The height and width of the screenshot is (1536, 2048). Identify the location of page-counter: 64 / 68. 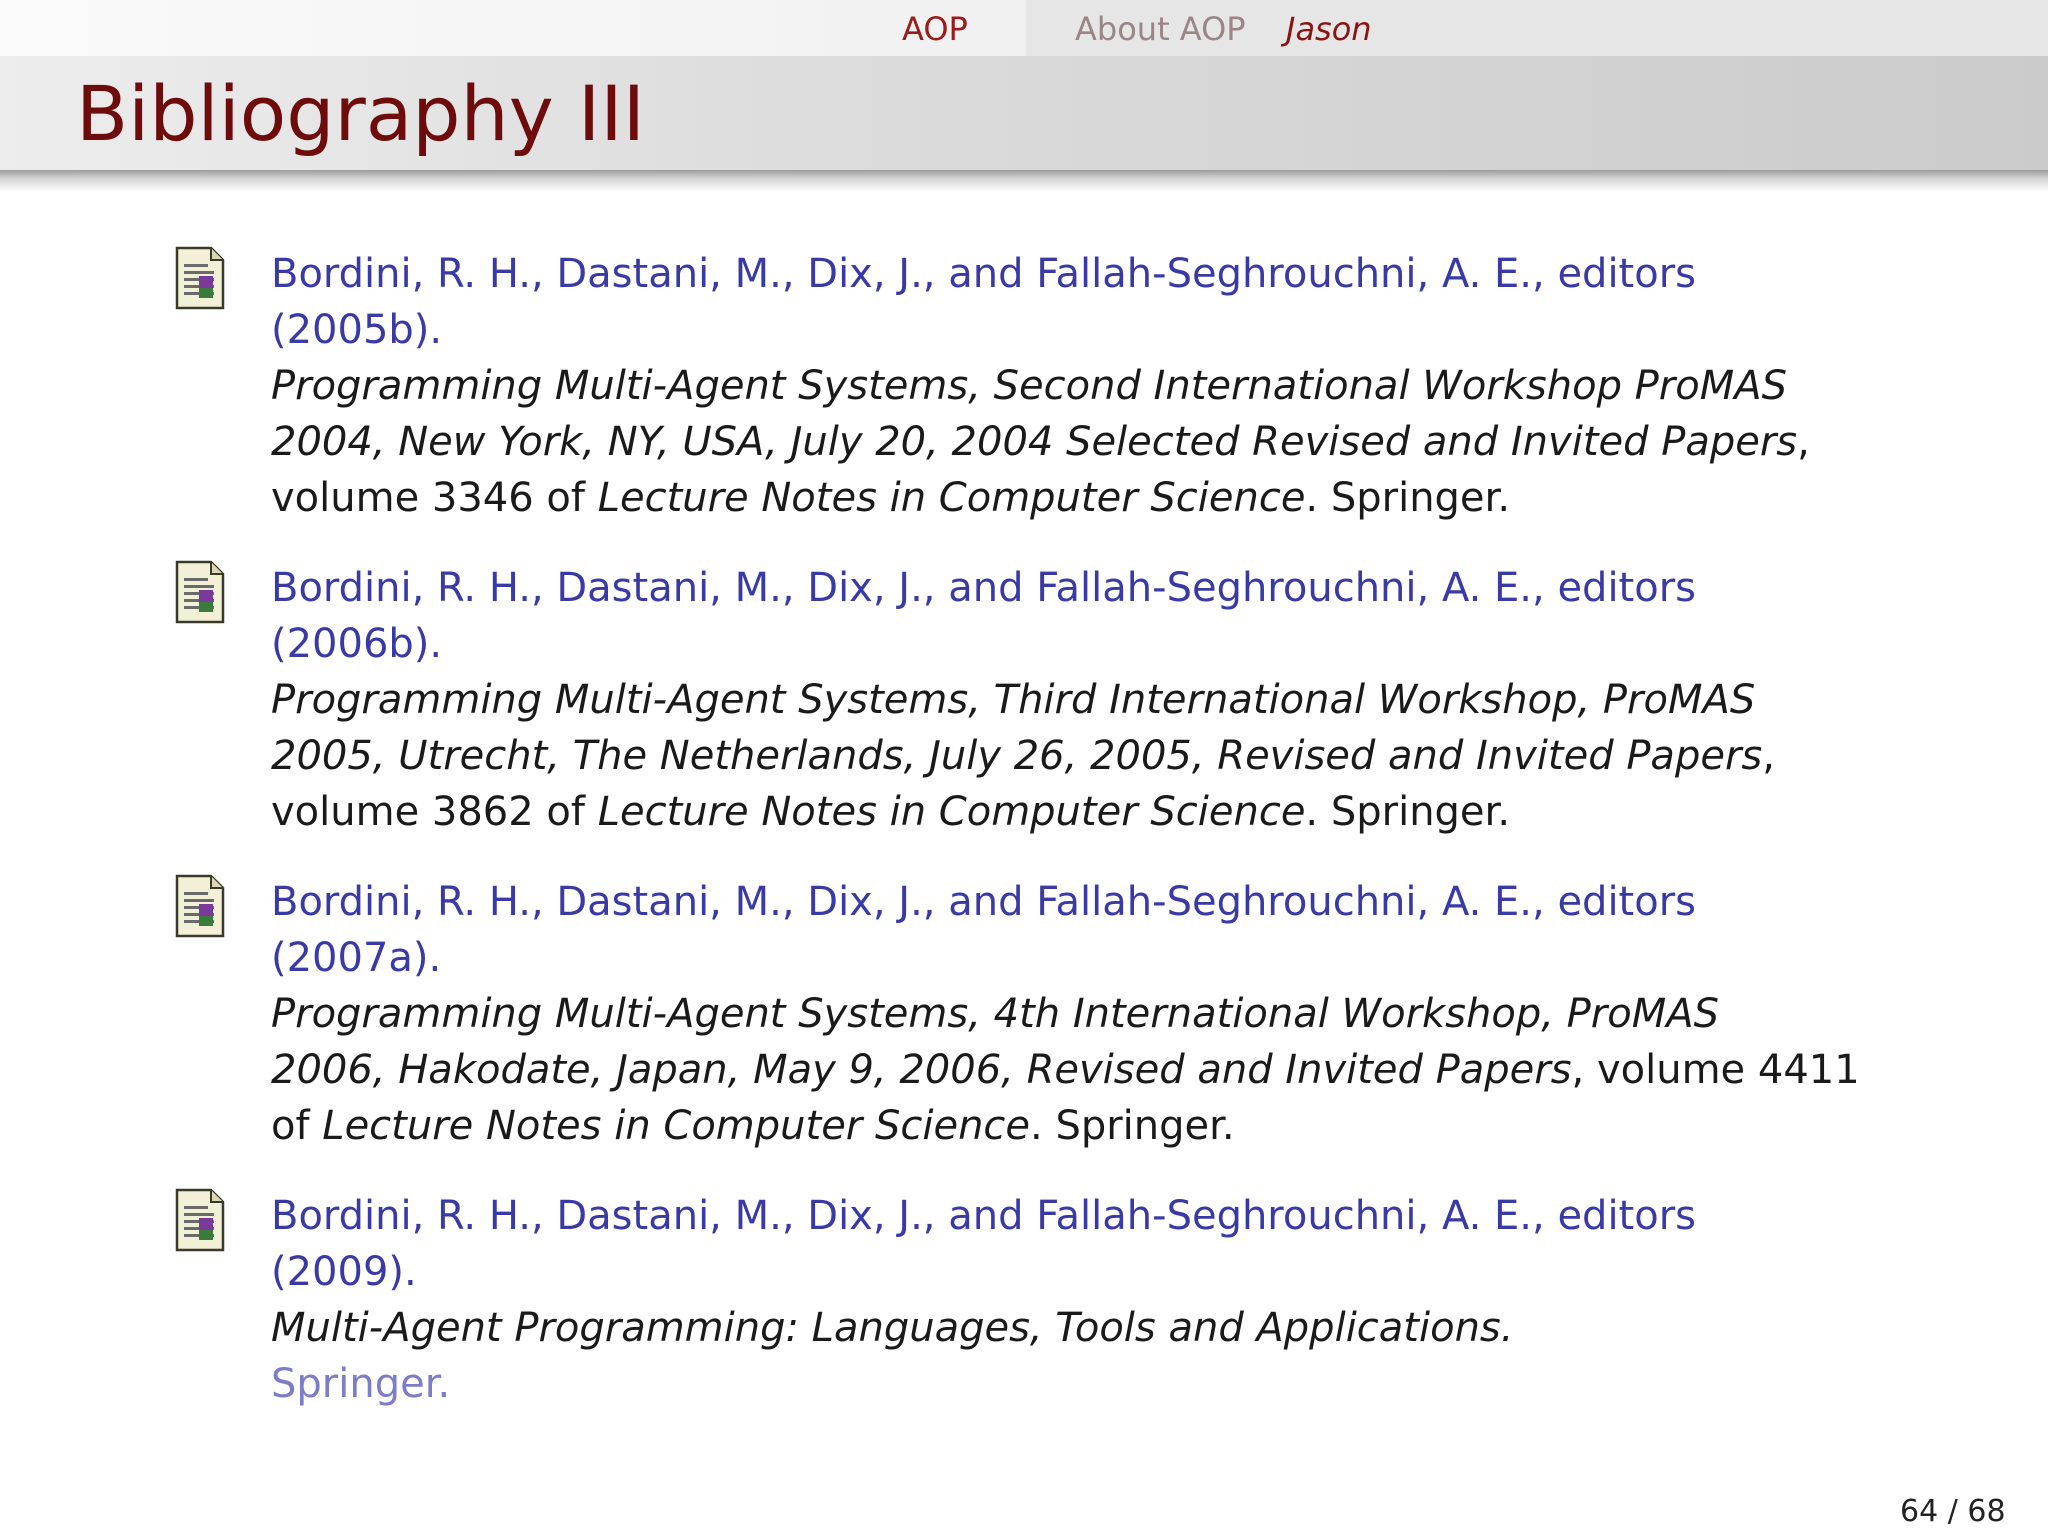
(1953, 1512).